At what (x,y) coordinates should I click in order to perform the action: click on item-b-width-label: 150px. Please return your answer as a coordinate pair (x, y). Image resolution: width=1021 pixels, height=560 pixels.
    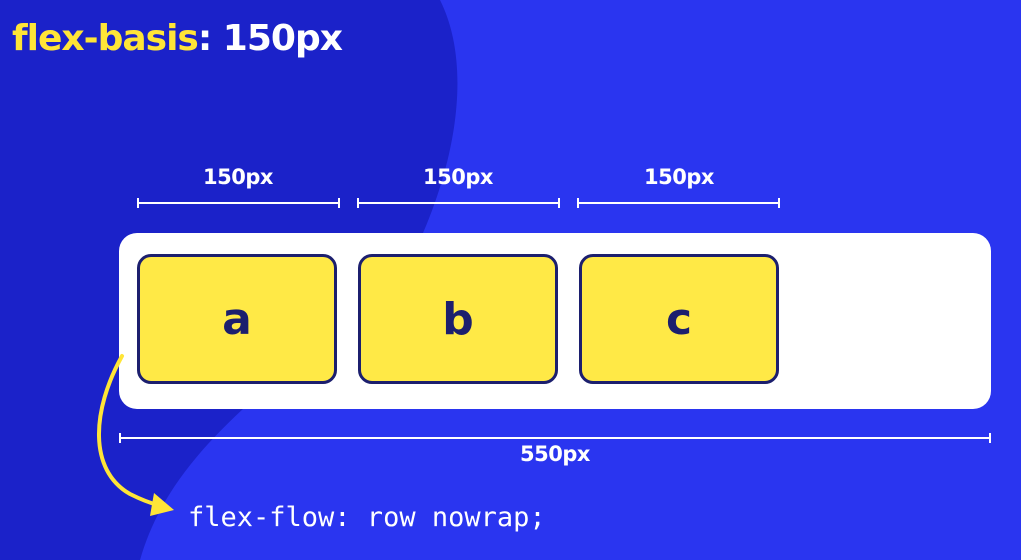
    Looking at the image, I should click on (458, 177).